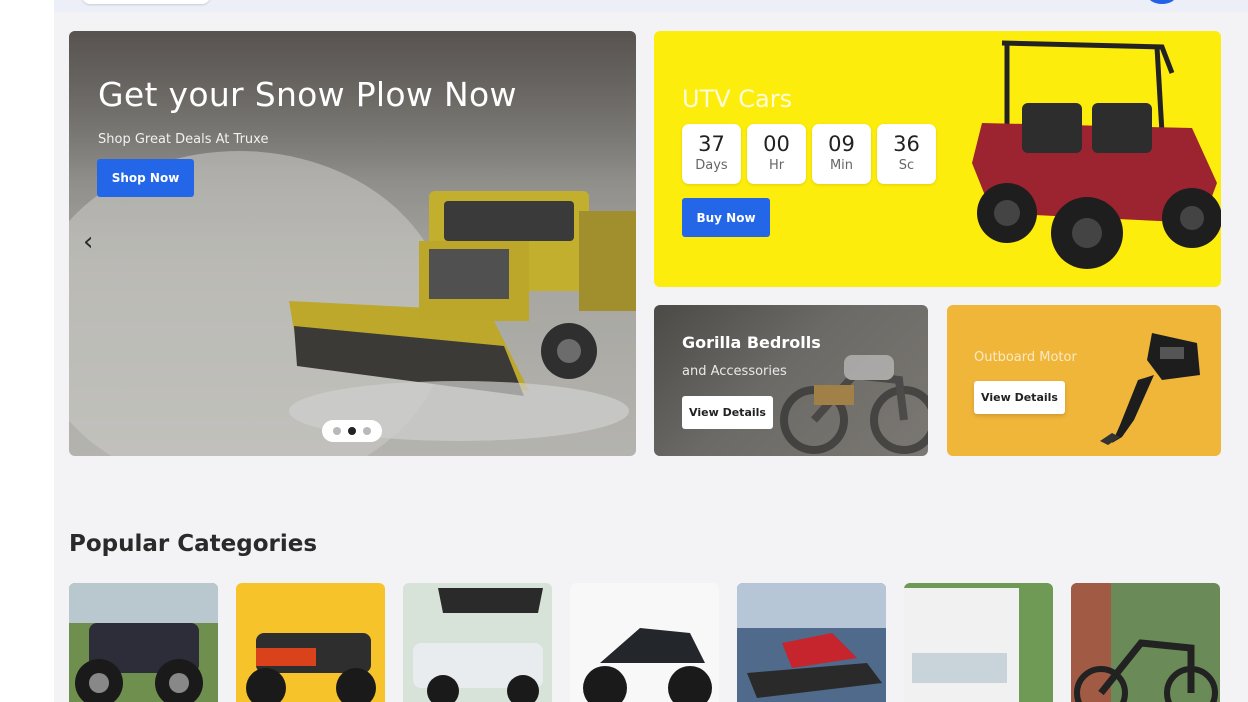 This screenshot has height=702, width=1248. I want to click on countdown-unit: Hr, so click(776, 165).